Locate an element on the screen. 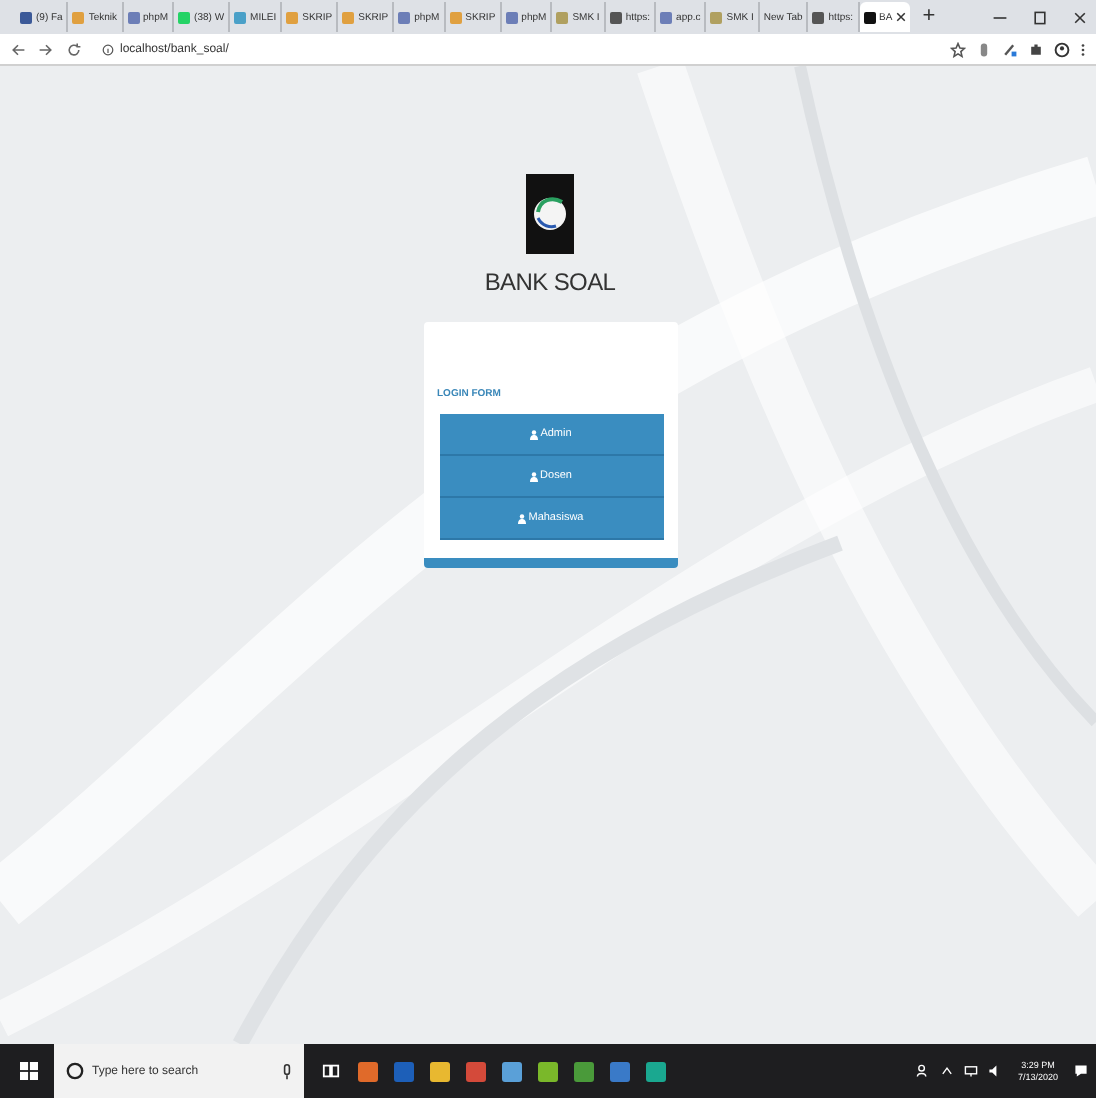  microphone-icon is located at coordinates (287, 1071).